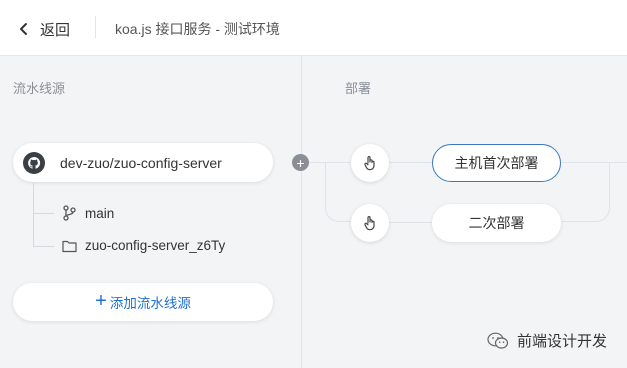 This screenshot has height=368, width=627. I want to click on repo-name: dev-zuo/zuo-config-server, so click(141, 162).